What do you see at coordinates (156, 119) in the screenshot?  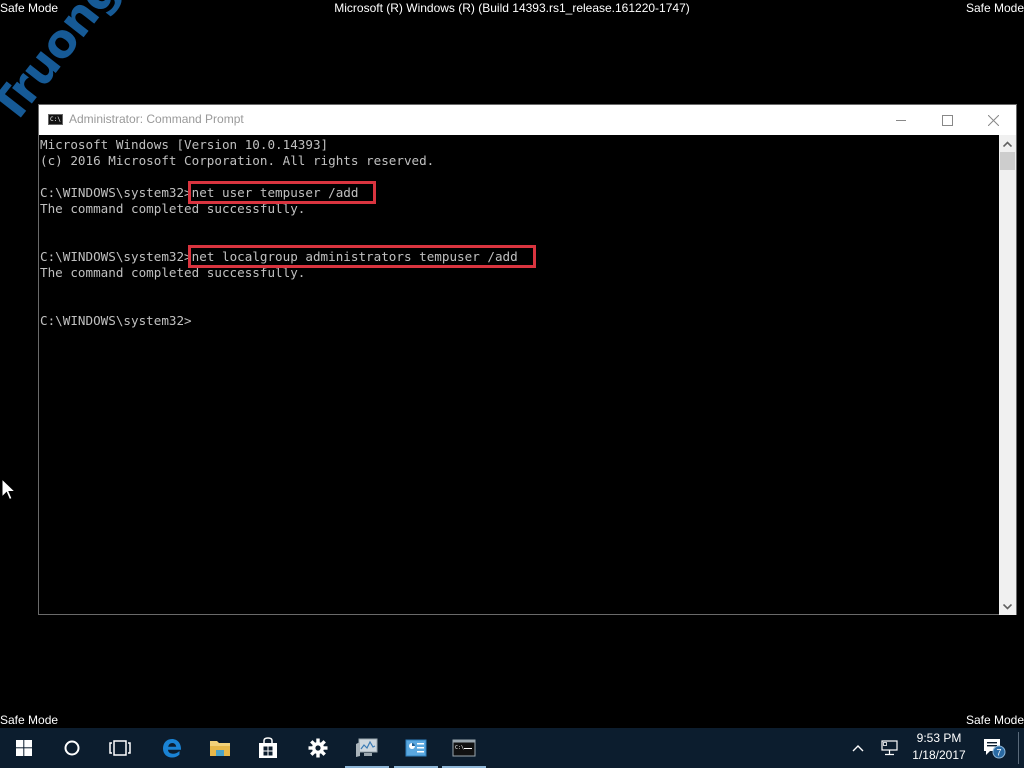 I see `window-title: Administrator: Command Prompt` at bounding box center [156, 119].